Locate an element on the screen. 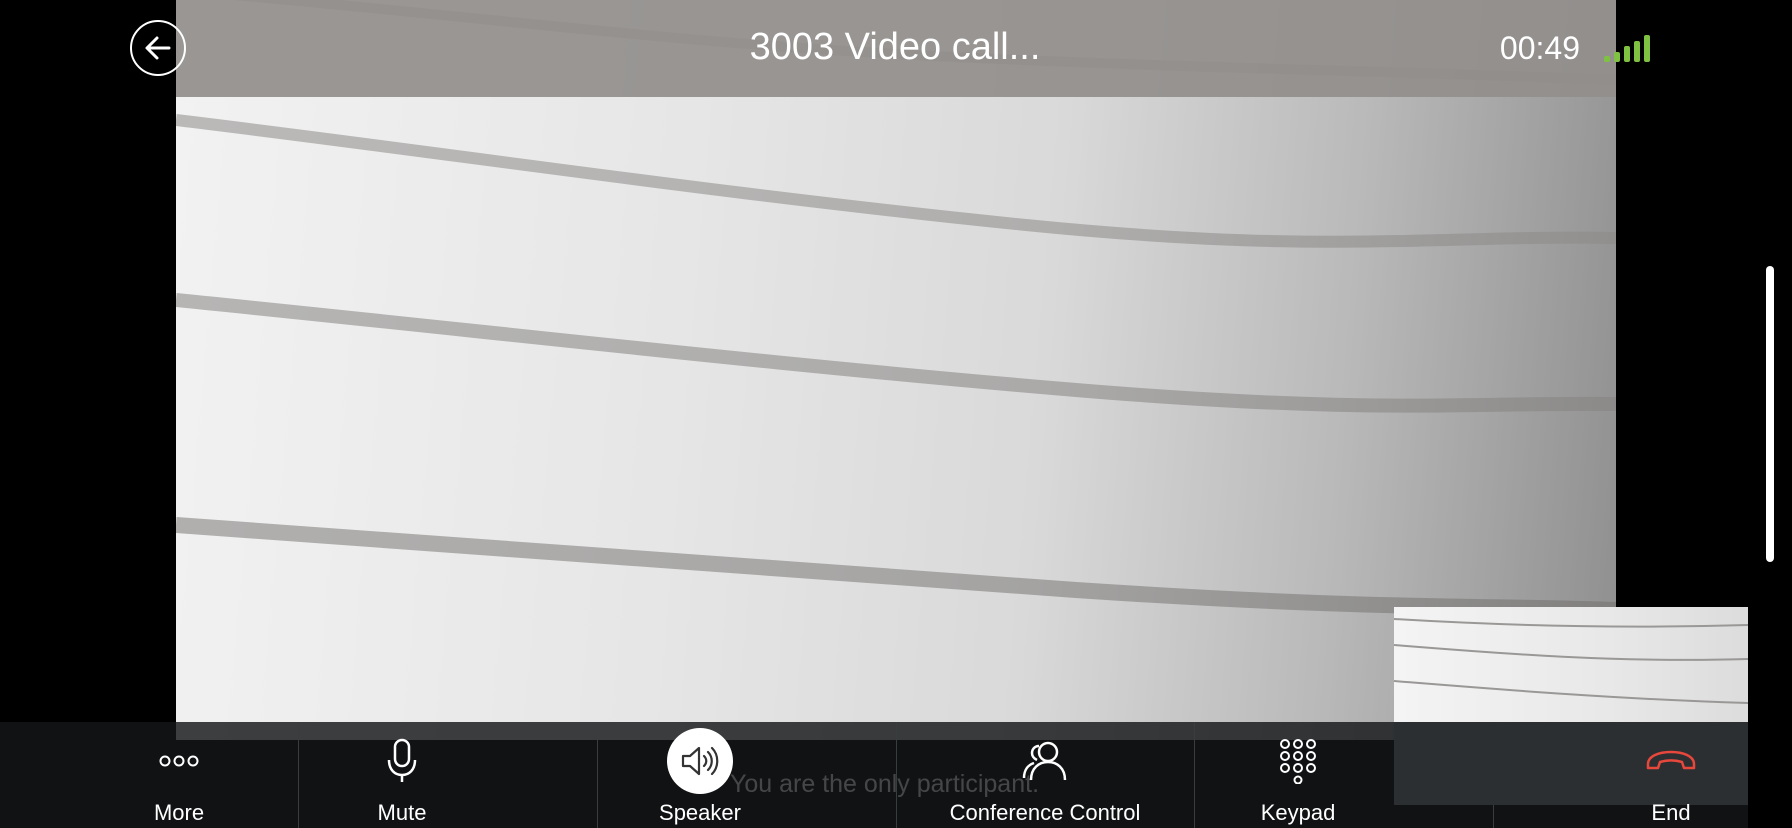 The height and width of the screenshot is (828, 1792). microphone-icon is located at coordinates (402, 761).